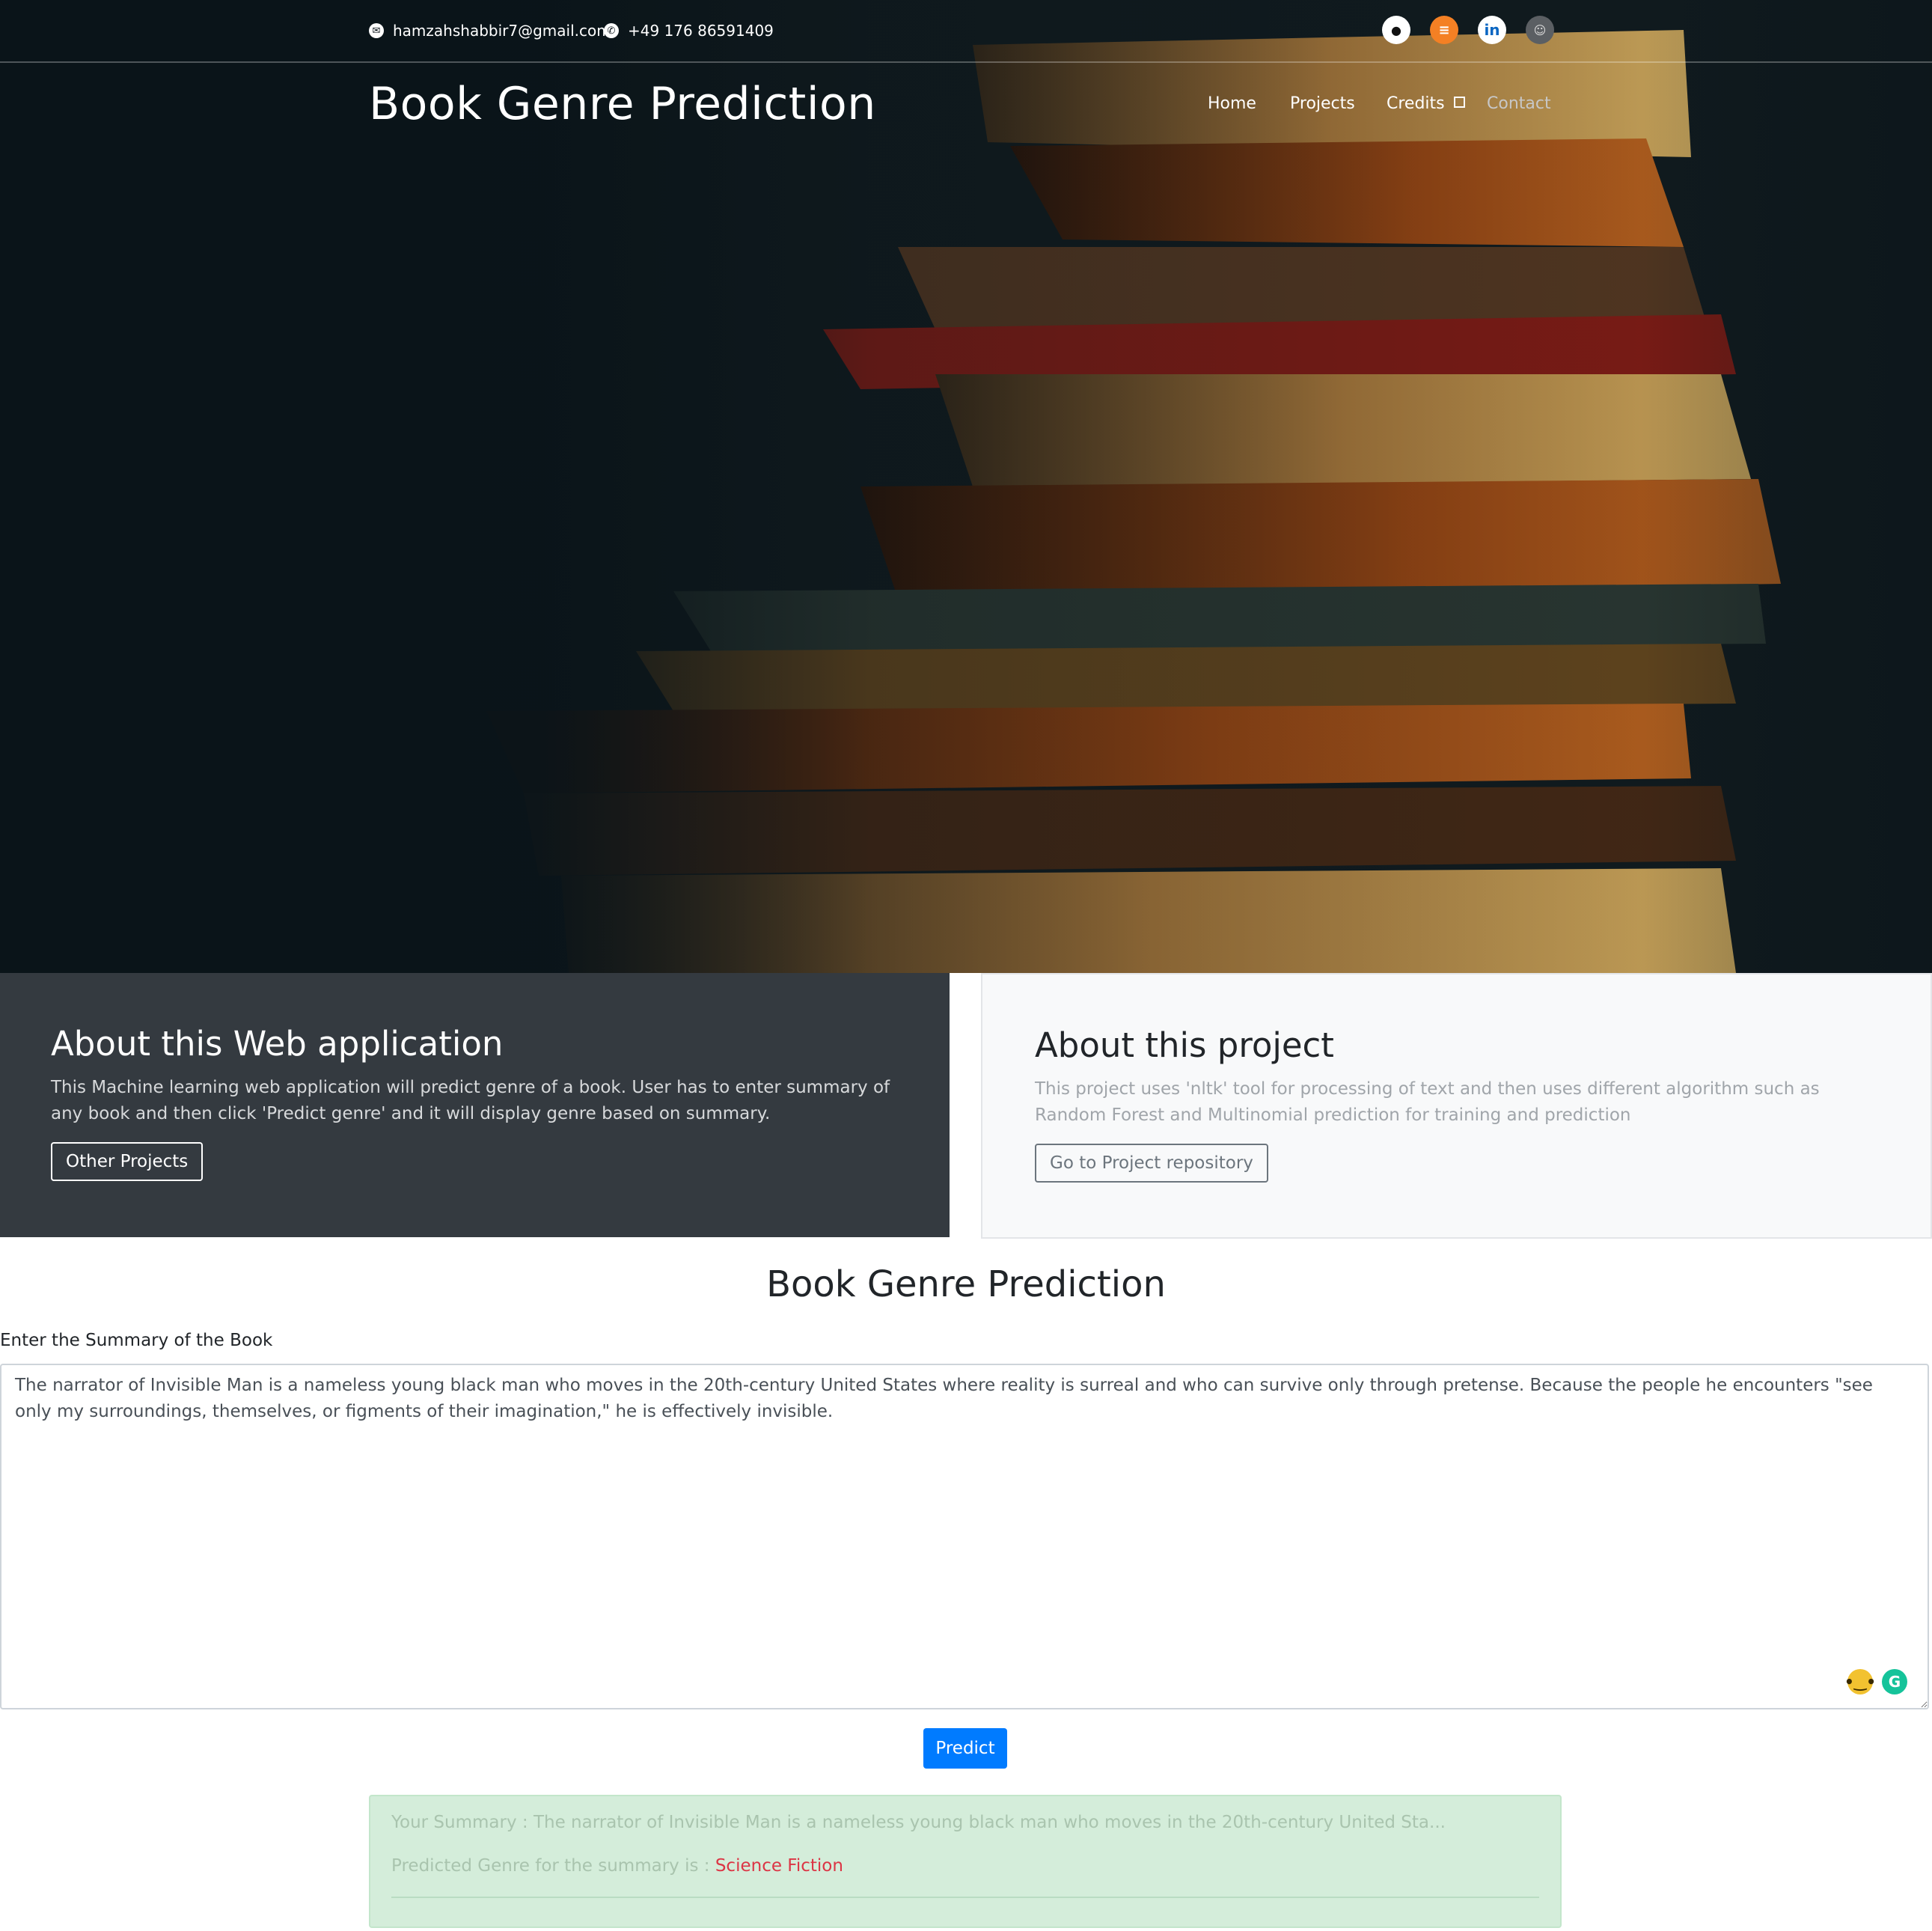 The height and width of the screenshot is (1931, 1932). What do you see at coordinates (612, 30) in the screenshot?
I see `phone-icon: ✆` at bounding box center [612, 30].